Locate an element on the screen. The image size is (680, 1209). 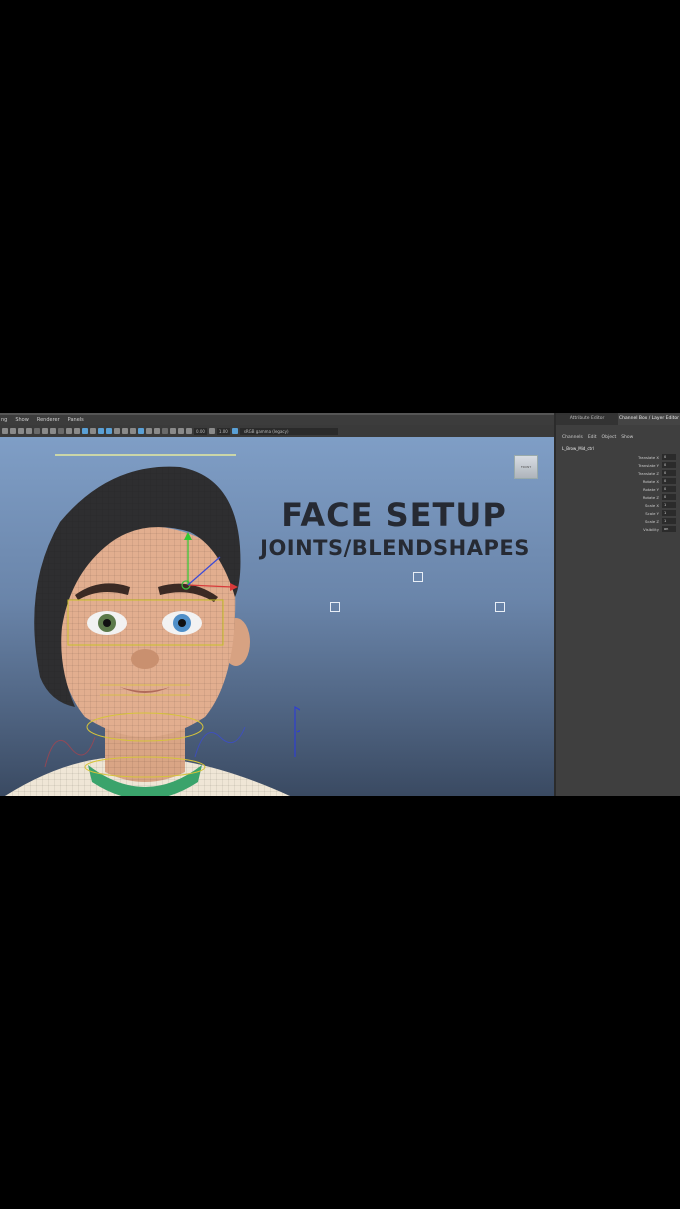
attr-row: Translate X0 is located at coordinates (618, 457).